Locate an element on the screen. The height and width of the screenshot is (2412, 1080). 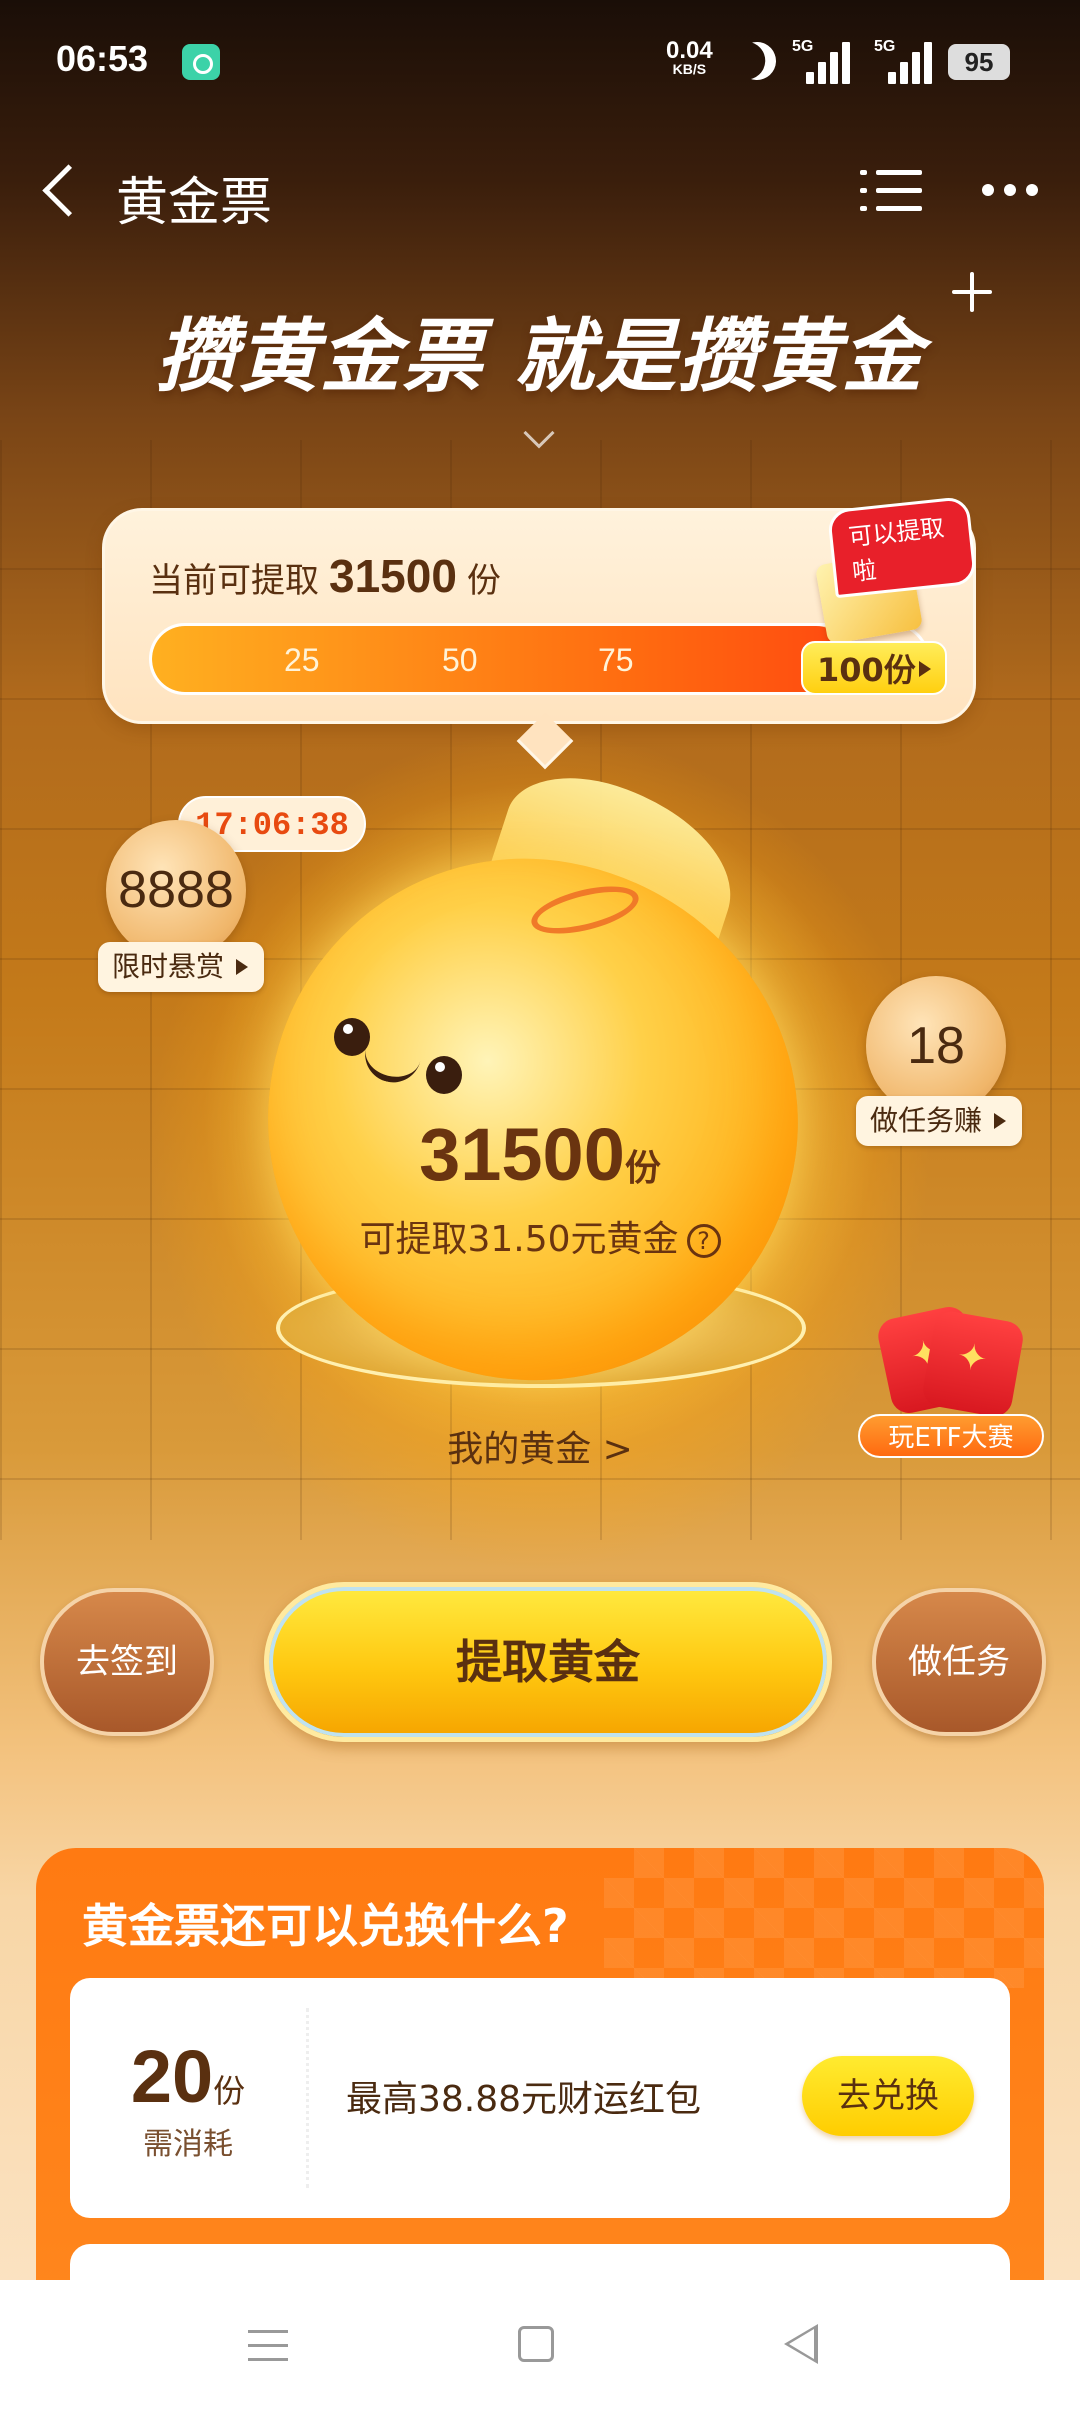
progress-tick: 50 is located at coordinates (460, 660).